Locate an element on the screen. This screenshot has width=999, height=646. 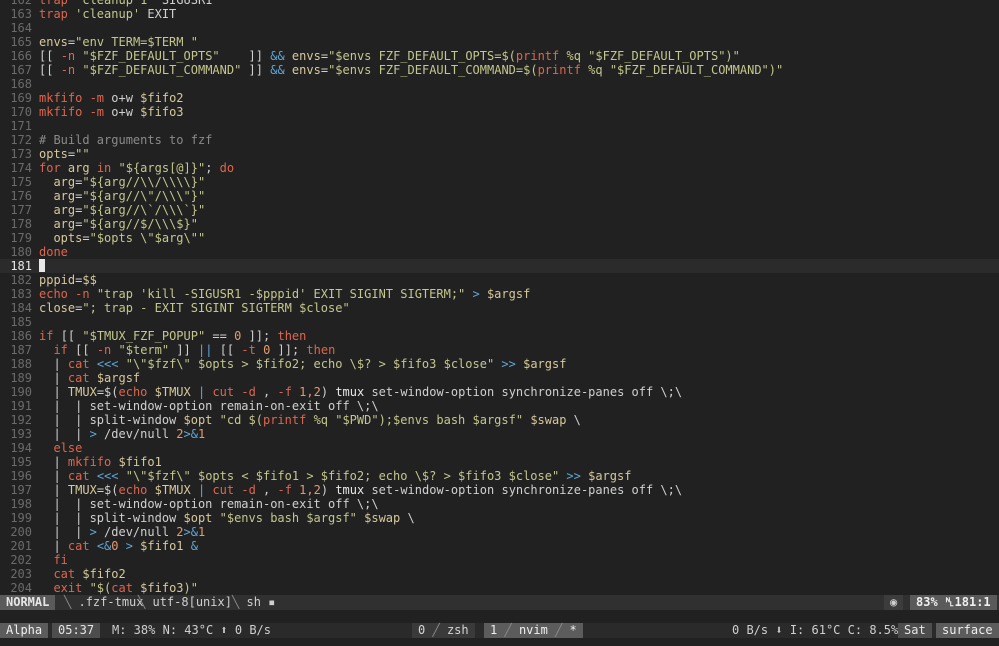
code-text: # Build arguments to fzf is located at coordinates (125, 140).